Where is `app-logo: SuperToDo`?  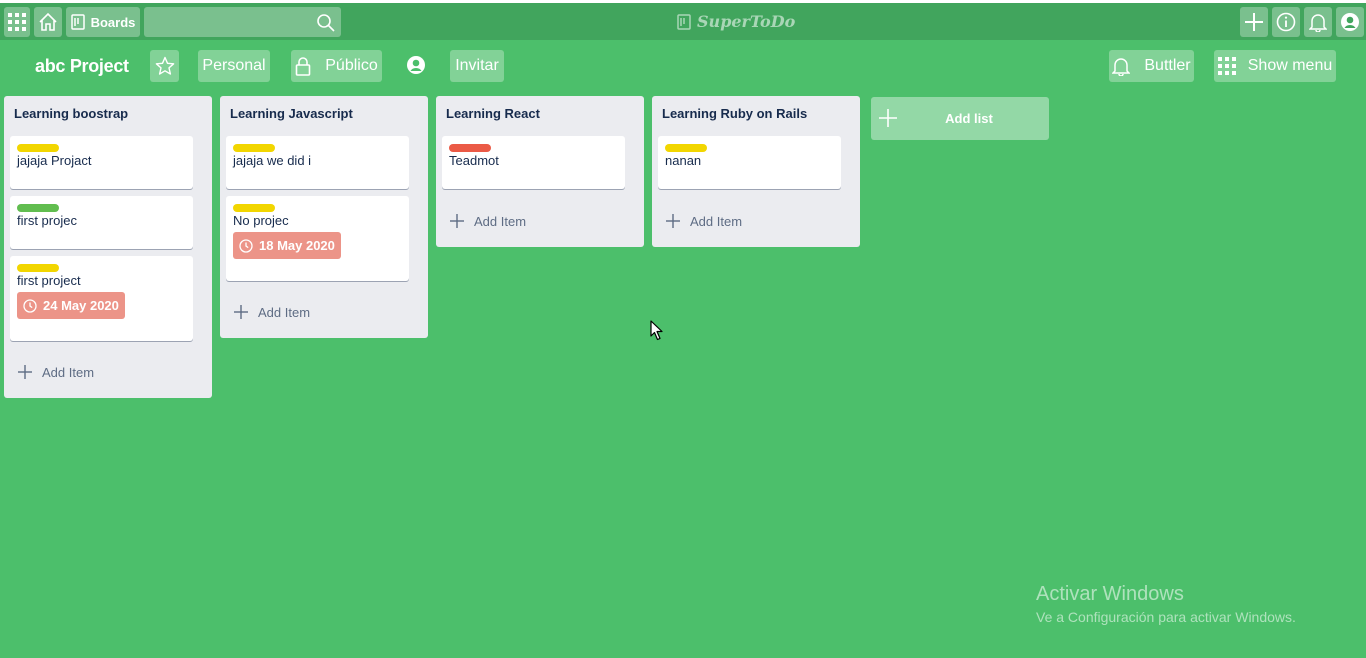 app-logo: SuperToDo is located at coordinates (736, 21).